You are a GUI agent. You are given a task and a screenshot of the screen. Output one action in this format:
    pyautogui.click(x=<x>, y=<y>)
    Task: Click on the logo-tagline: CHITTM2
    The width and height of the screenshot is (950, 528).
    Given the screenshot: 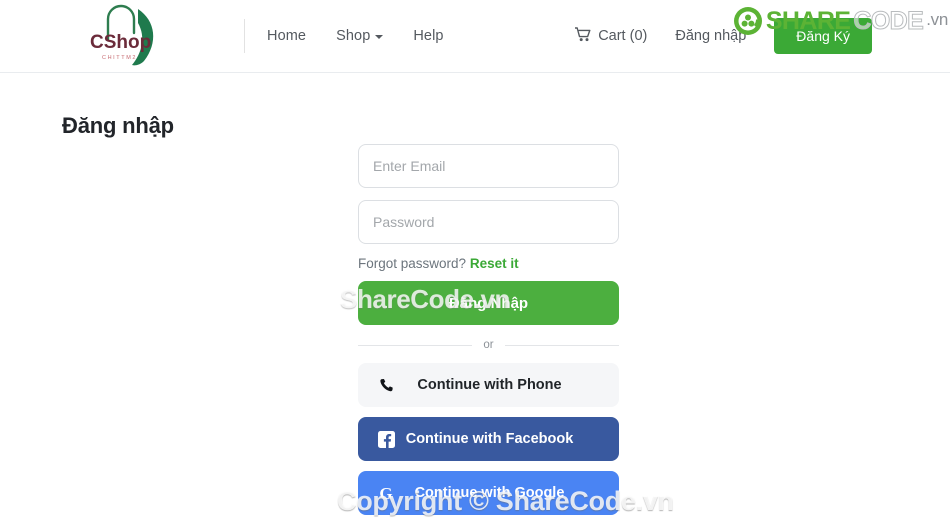 What is the action you would take?
    pyautogui.click(x=119, y=58)
    